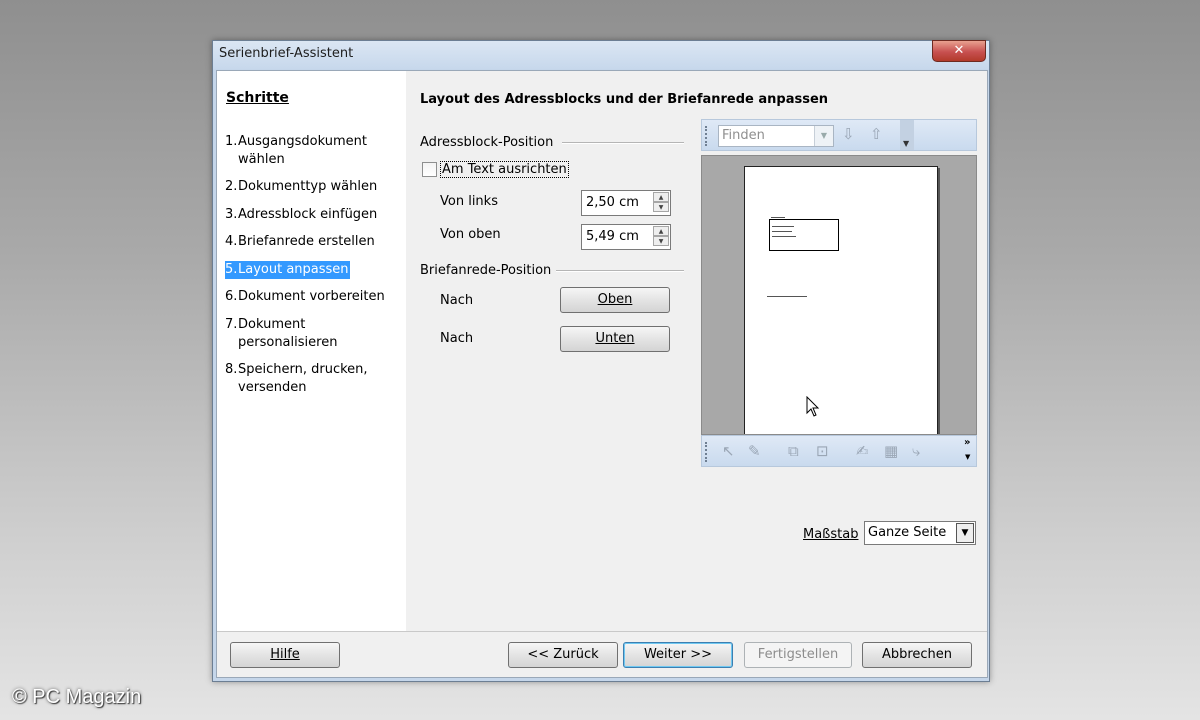  I want to click on salutation-section-label: Briefanrede-Position, so click(486, 270).